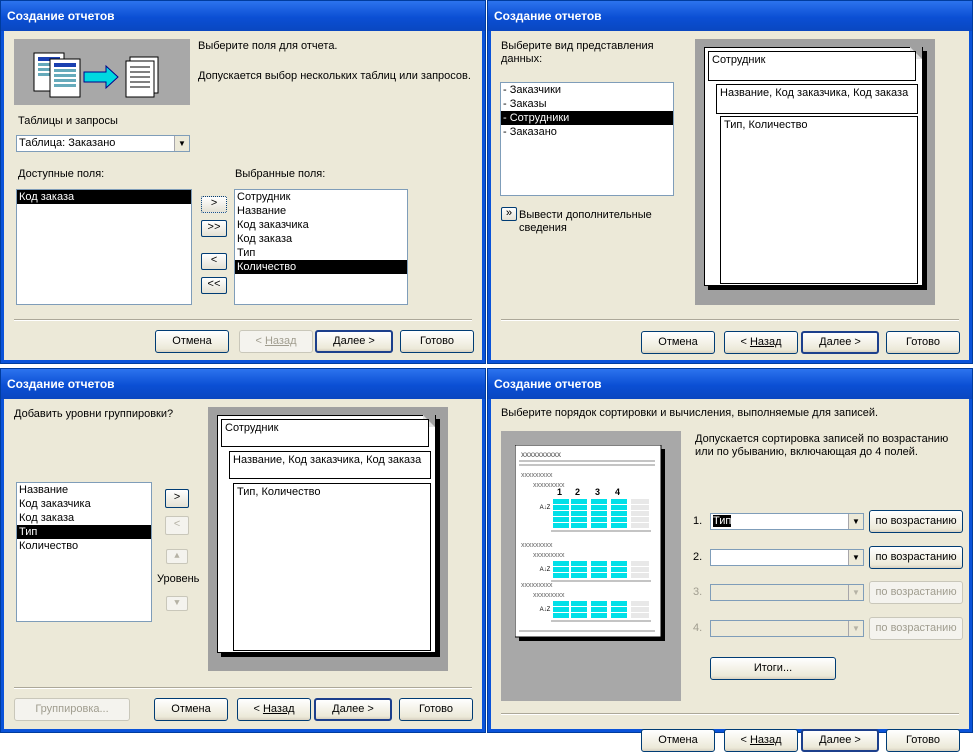 The image size is (973, 752). What do you see at coordinates (321, 197) in the screenshot?
I see `list-item: Сотрудник` at bounding box center [321, 197].